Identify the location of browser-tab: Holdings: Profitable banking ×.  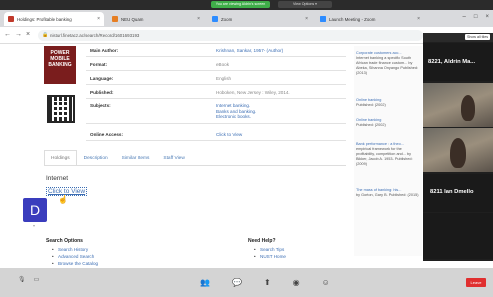
(54, 19).